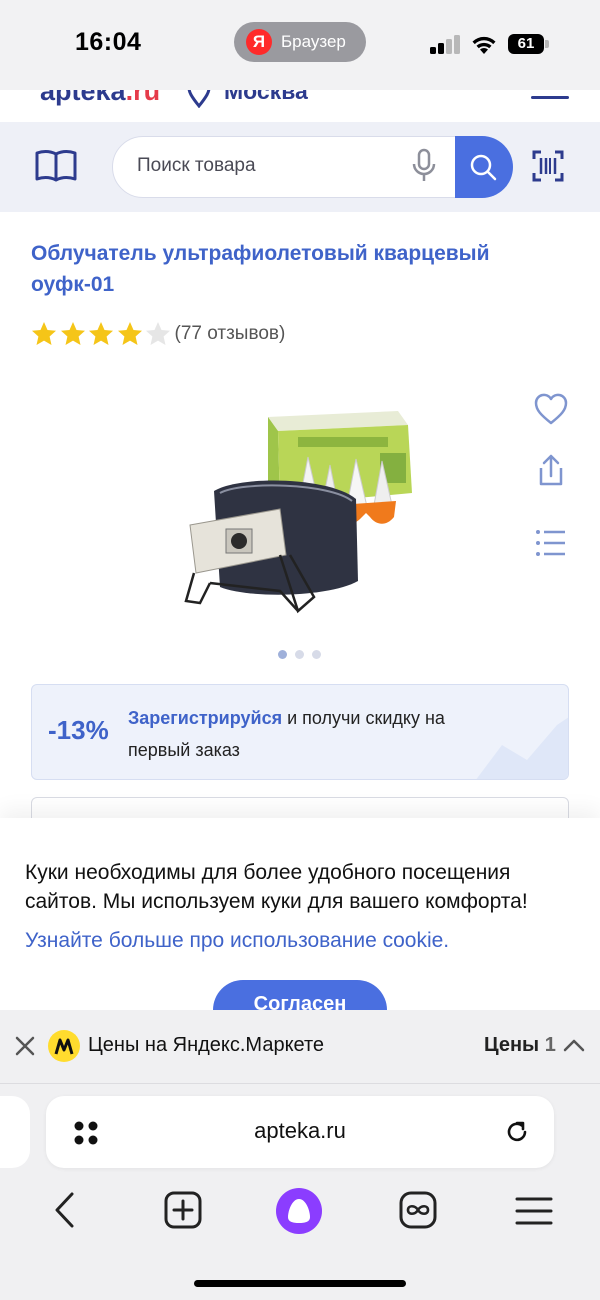 The height and width of the screenshot is (1300, 600). I want to click on rating-stars, so click(101, 334).